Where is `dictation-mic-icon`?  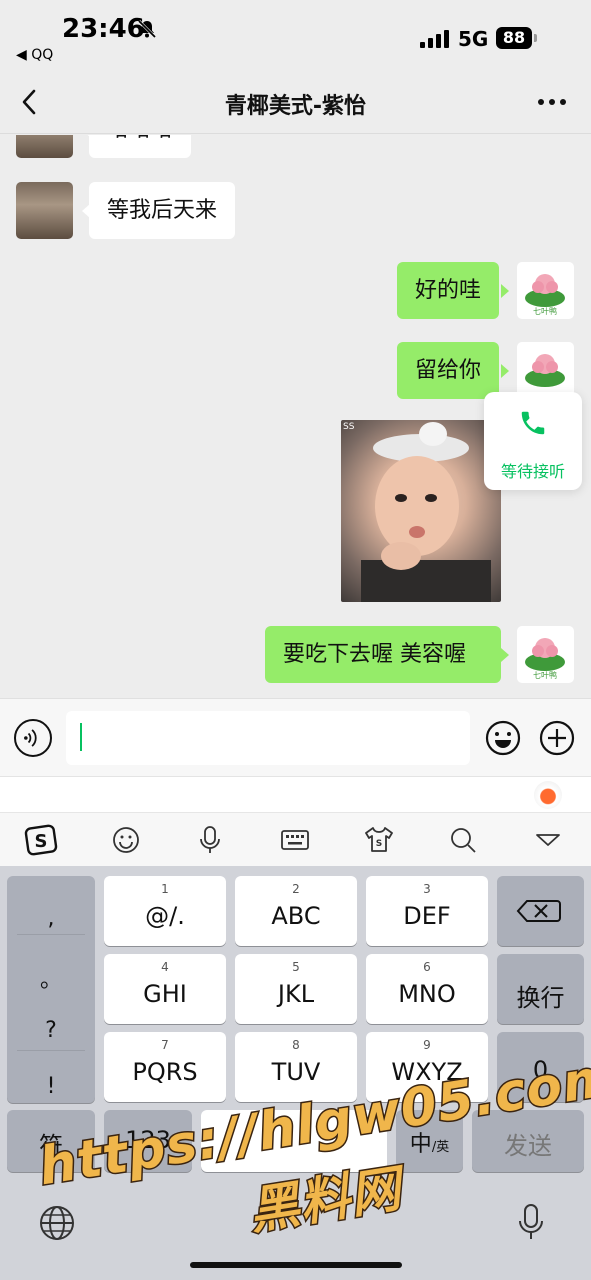
dictation-mic-icon is located at coordinates (531, 1222).